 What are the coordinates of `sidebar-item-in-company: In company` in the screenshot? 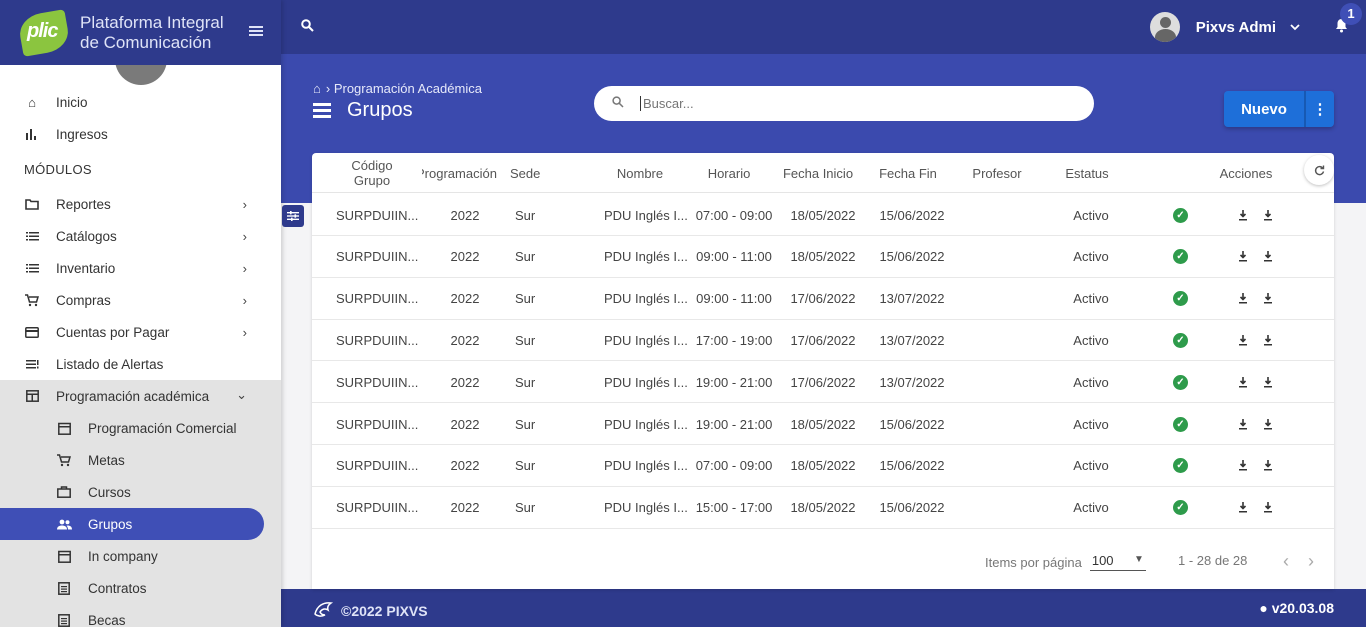 It's located at (140, 556).